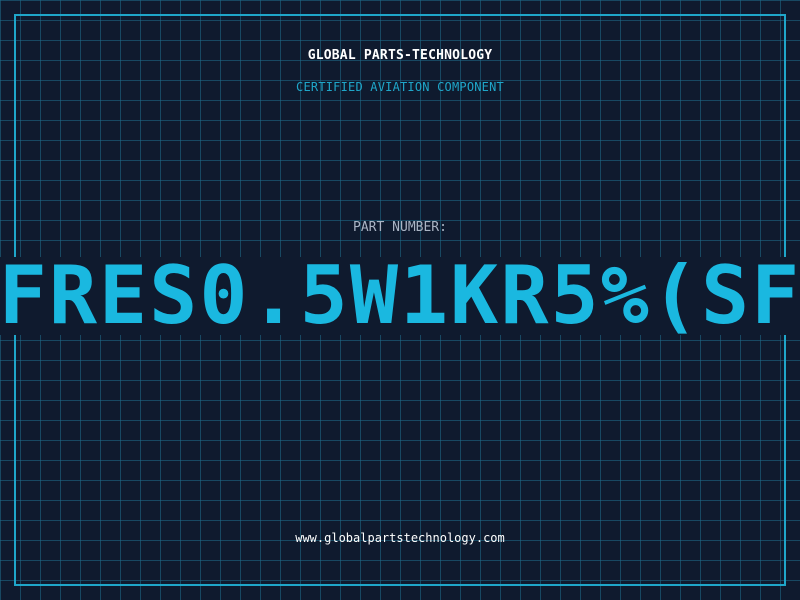 Image resolution: width=800 pixels, height=600 pixels. I want to click on brand-tagline: CERTIFIED AVIATION COMPONENT, so click(400, 87).